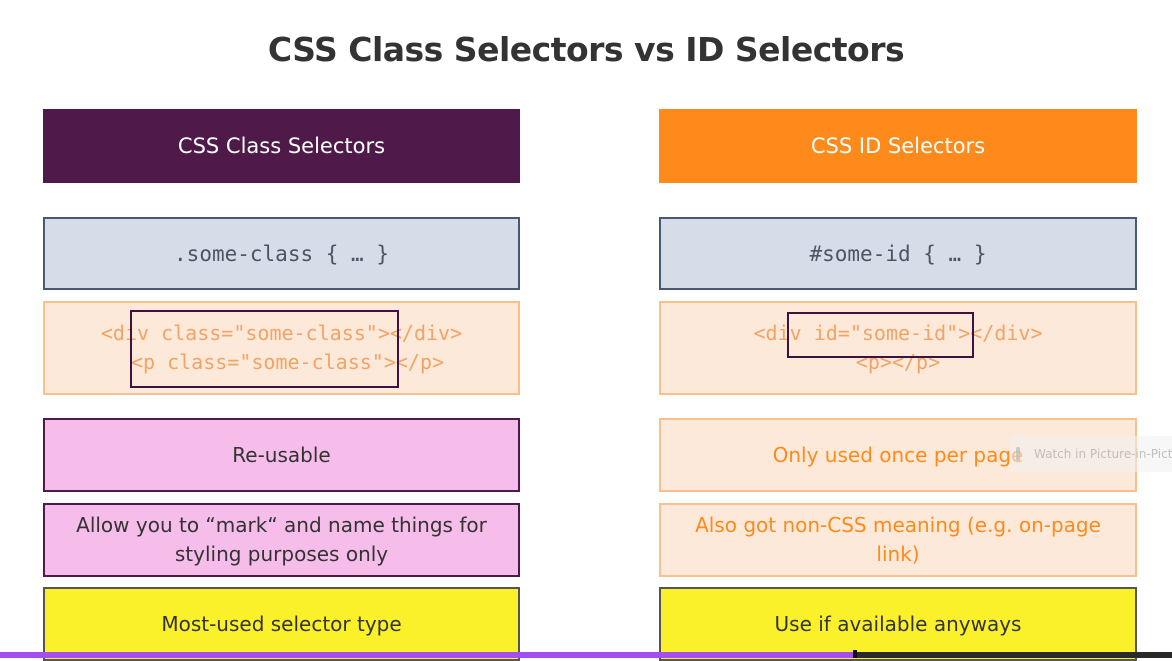 The image size is (1172, 661). What do you see at coordinates (1013, 655) in the screenshot?
I see `video-progress-remaining` at bounding box center [1013, 655].